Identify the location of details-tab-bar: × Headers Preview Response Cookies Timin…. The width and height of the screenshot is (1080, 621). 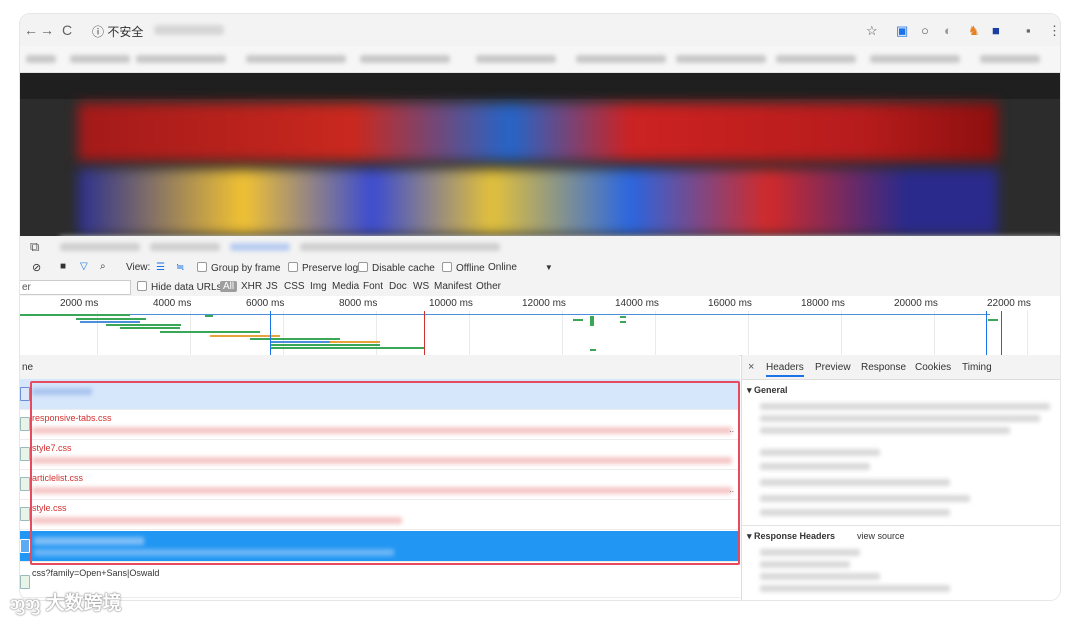
(901, 367).